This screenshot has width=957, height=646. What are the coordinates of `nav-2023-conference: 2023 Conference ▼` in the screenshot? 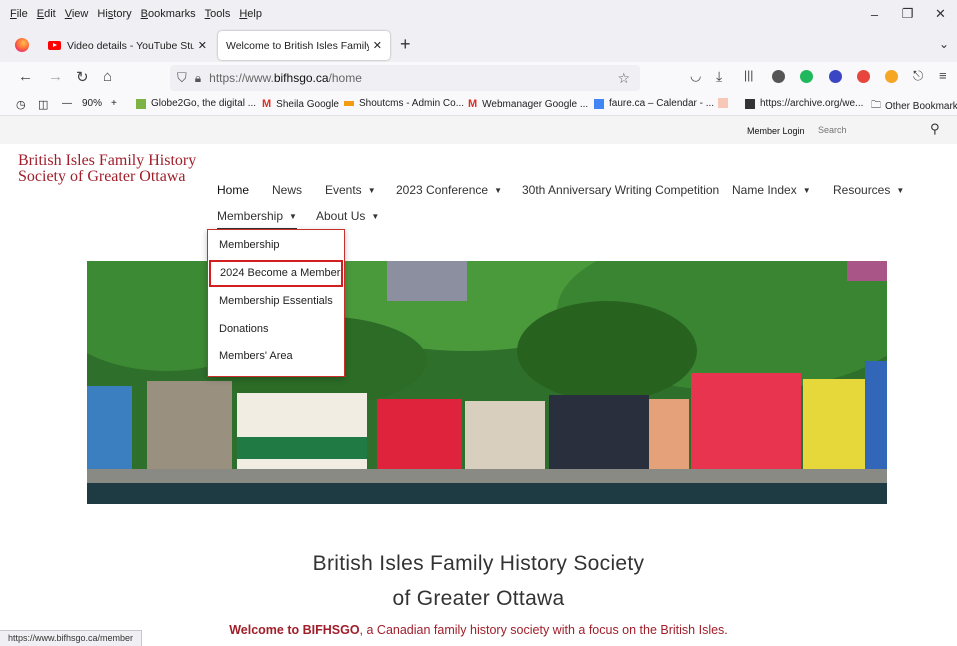 It's located at (449, 190).